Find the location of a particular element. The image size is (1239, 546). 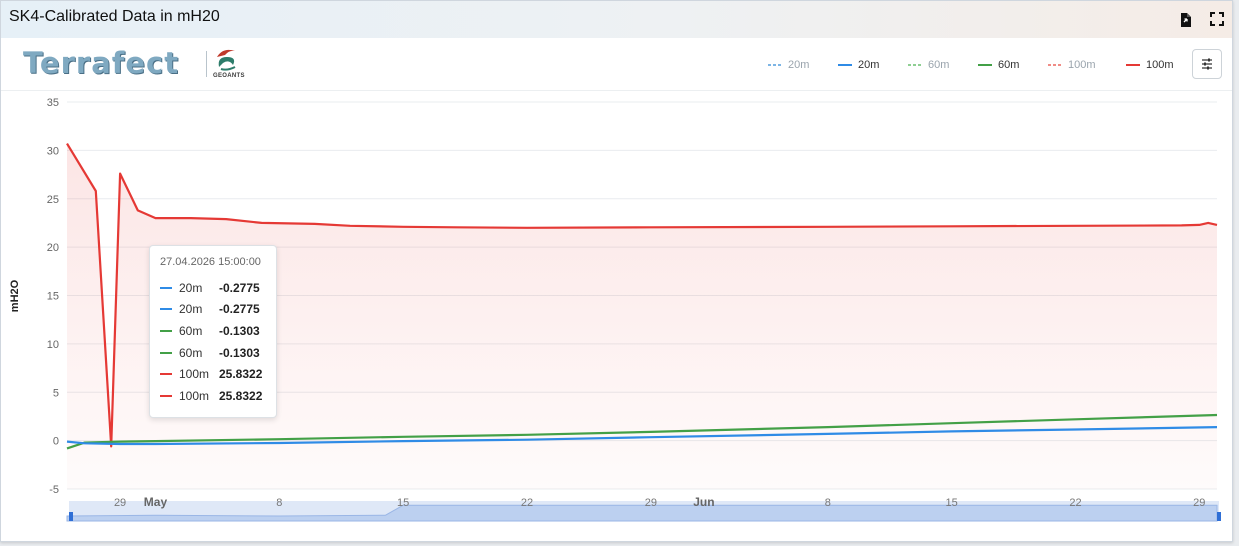

navigator-handle-right is located at coordinates (1219, 516).